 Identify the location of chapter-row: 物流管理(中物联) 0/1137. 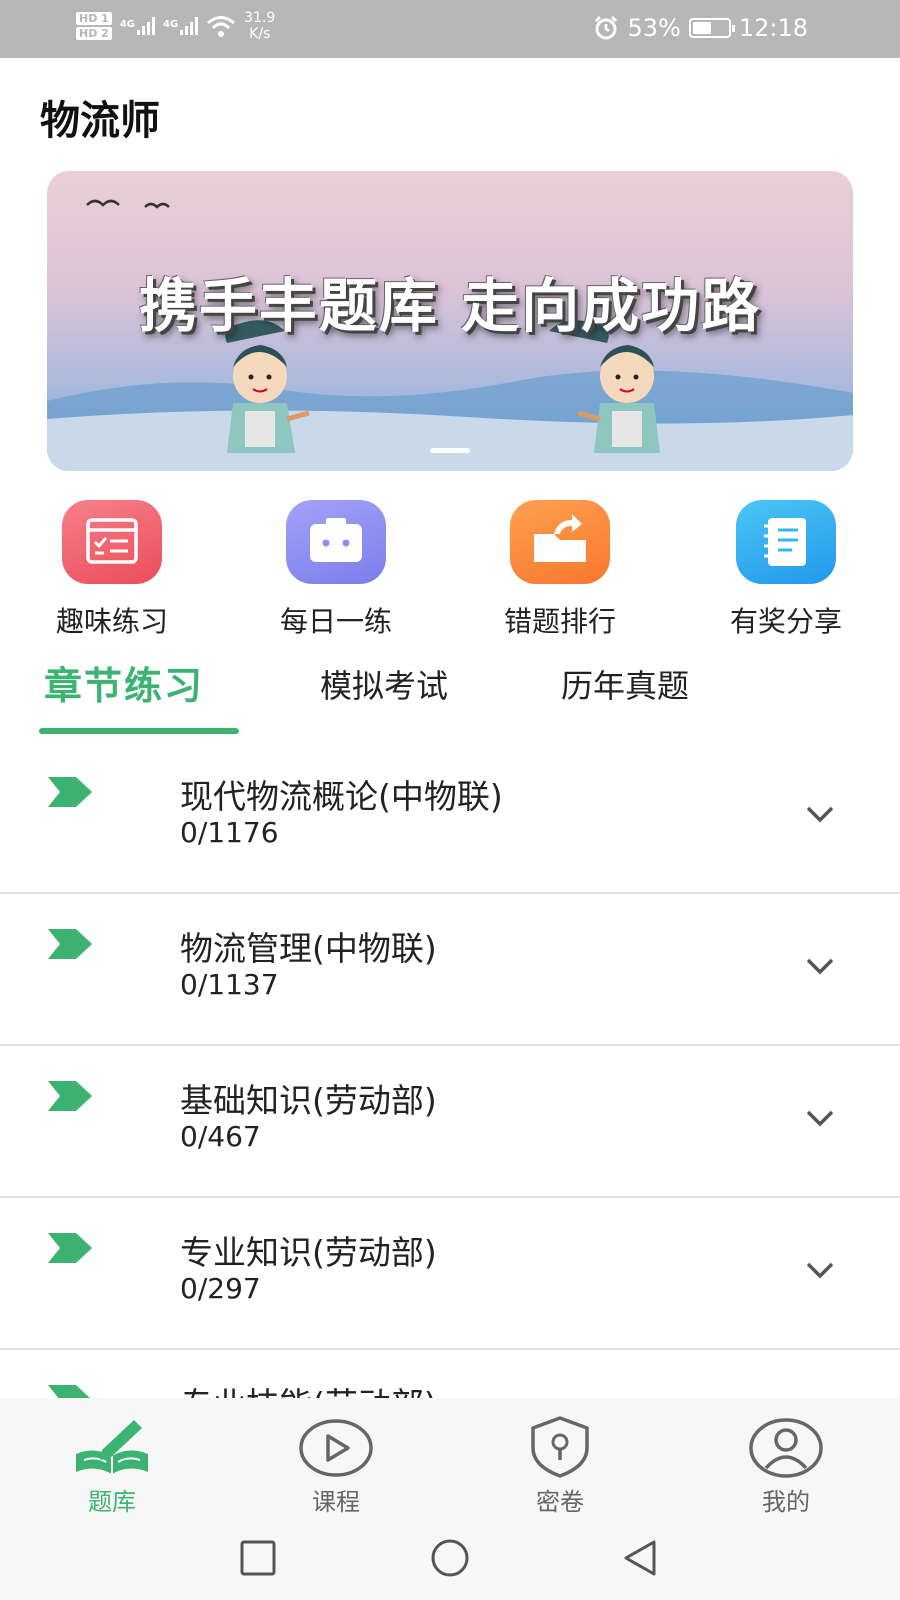
(450, 970).